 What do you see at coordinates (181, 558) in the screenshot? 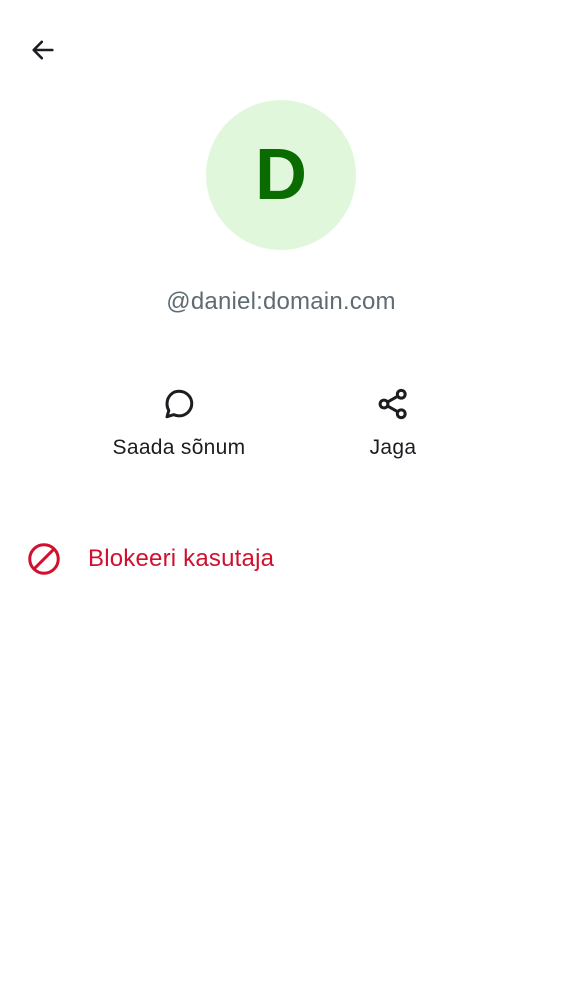
I see `block-user-label: Blokeeri kasutaja` at bounding box center [181, 558].